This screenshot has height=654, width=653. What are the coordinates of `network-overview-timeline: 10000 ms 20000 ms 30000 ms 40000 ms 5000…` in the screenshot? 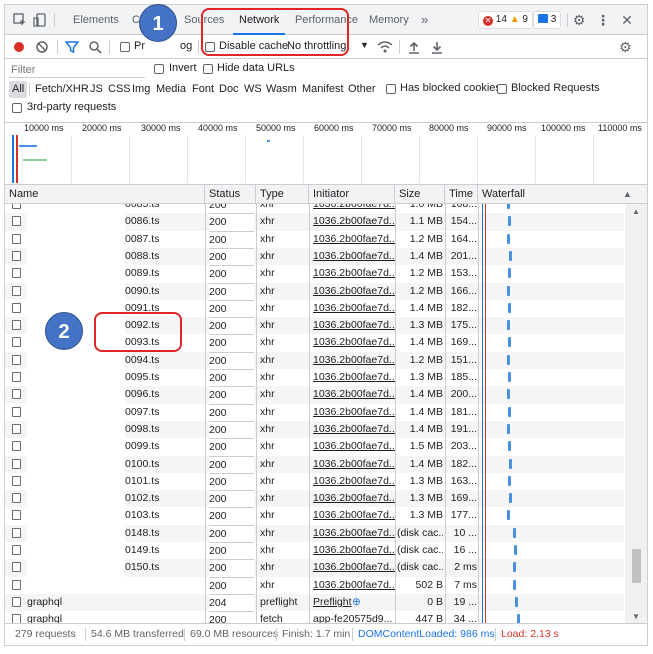 It's located at (326, 154).